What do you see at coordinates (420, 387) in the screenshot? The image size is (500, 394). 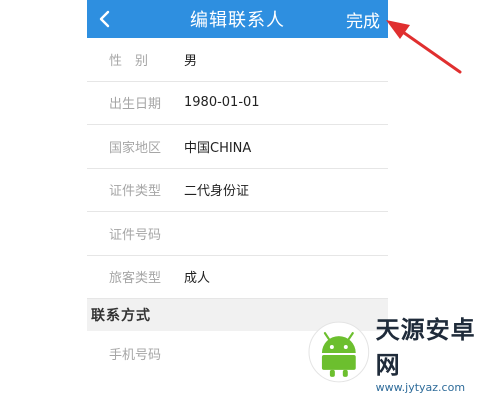 I see `watermark-url: www.jytyaz.com` at bounding box center [420, 387].